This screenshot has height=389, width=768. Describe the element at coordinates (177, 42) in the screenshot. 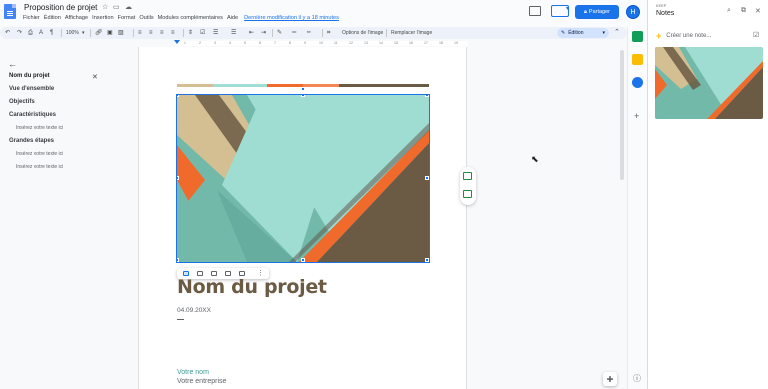

I see `indent-marker` at that location.